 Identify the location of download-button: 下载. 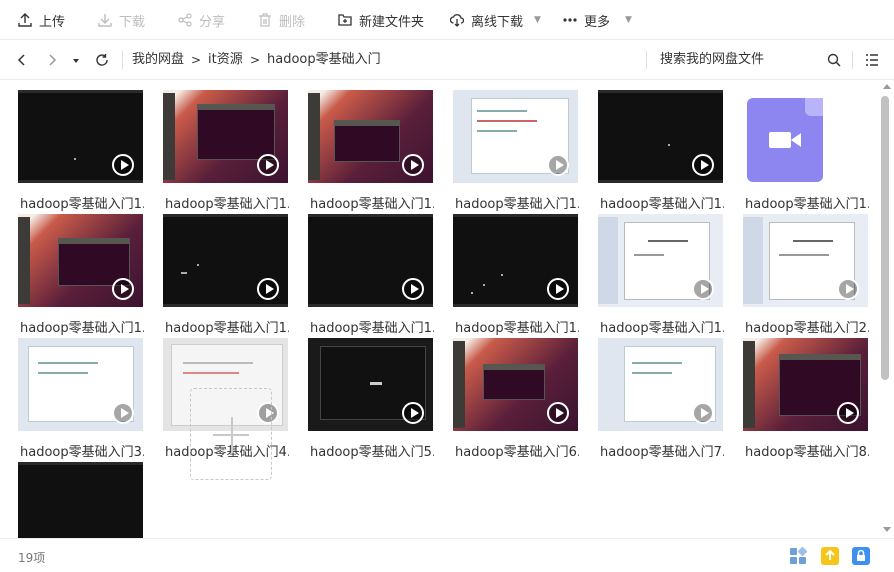
(121, 20).